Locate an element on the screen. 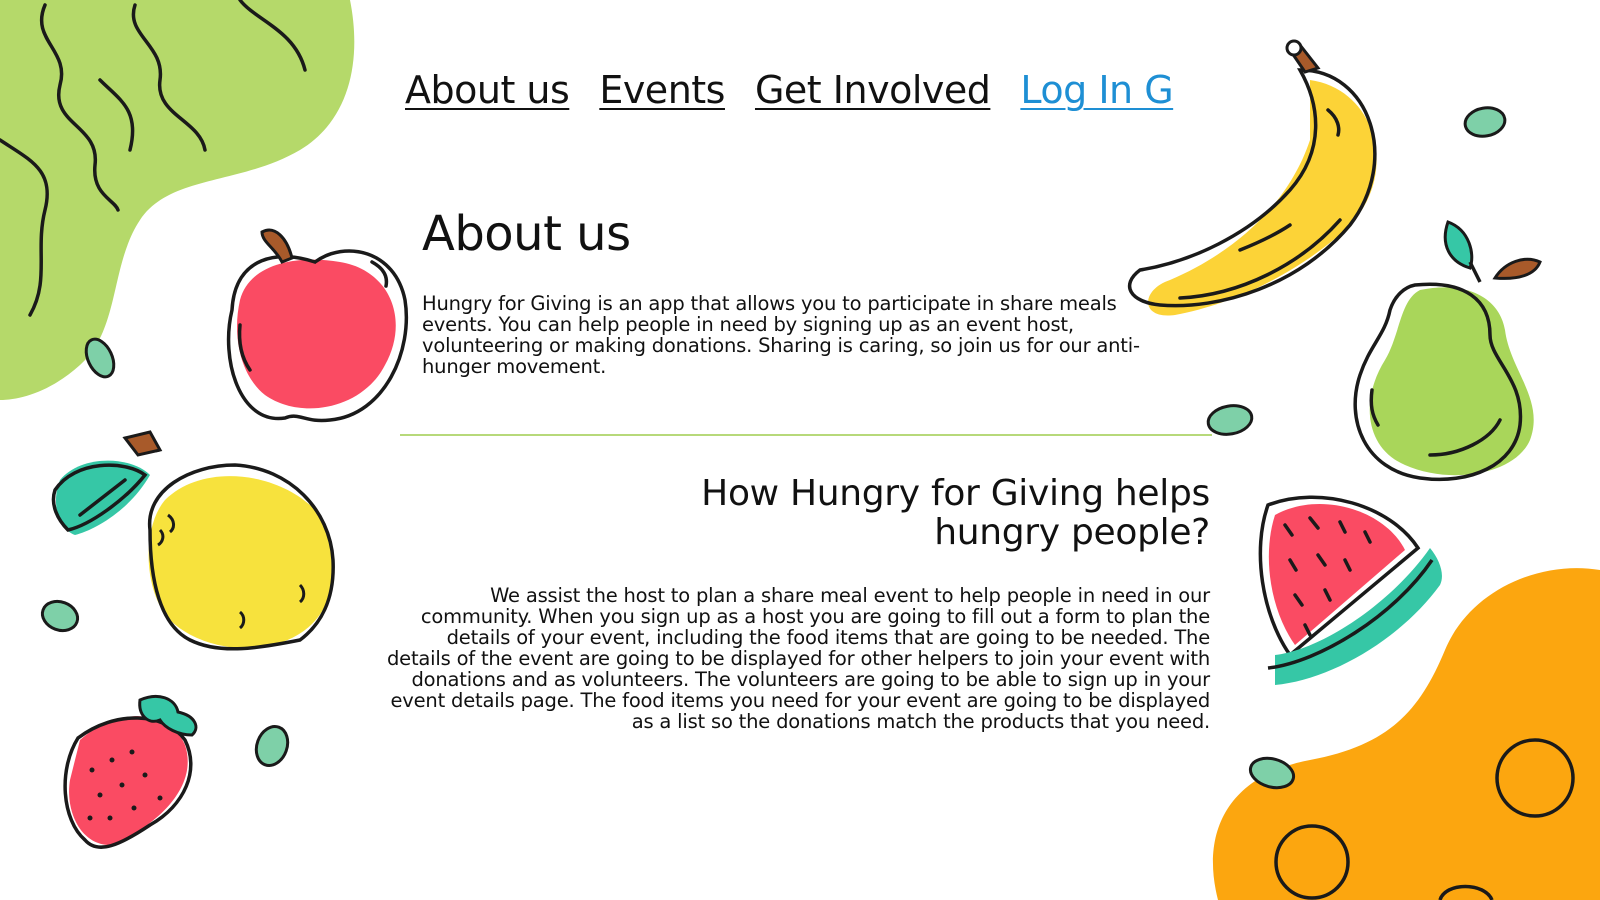 The height and width of the screenshot is (900, 1600). pear-icon is located at coordinates (1447, 351).